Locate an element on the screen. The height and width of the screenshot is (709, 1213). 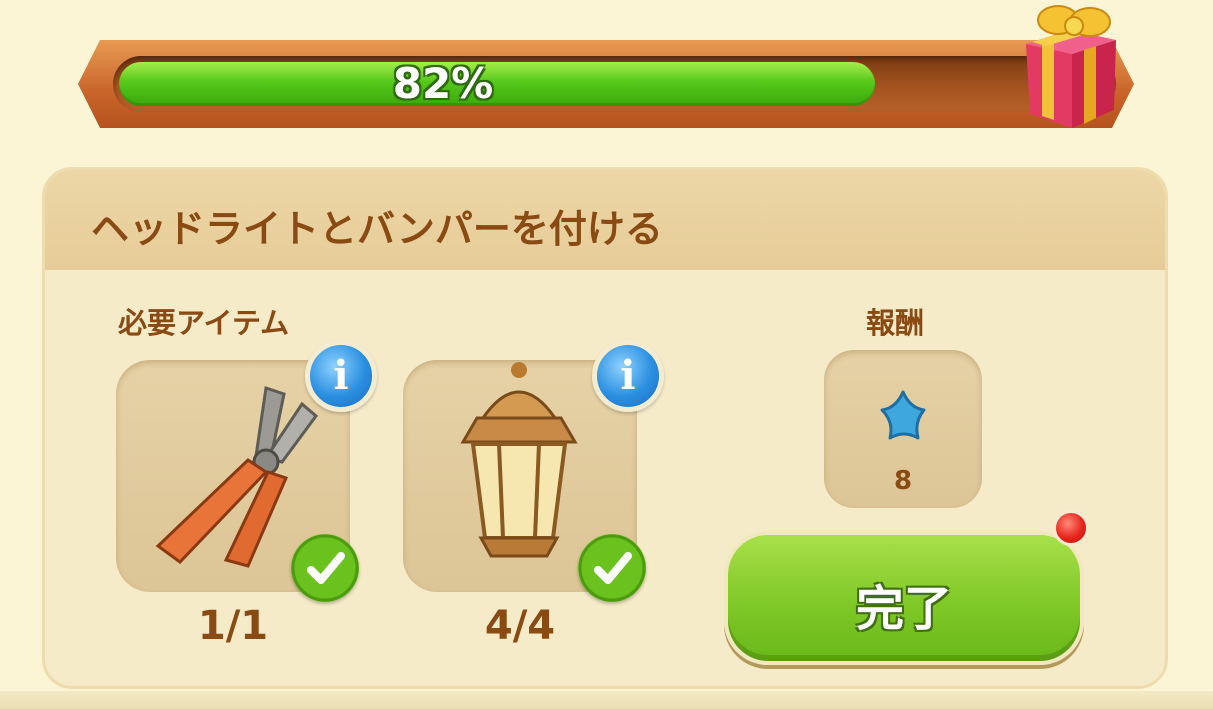
complete-button: 完了 is located at coordinates (904, 598).